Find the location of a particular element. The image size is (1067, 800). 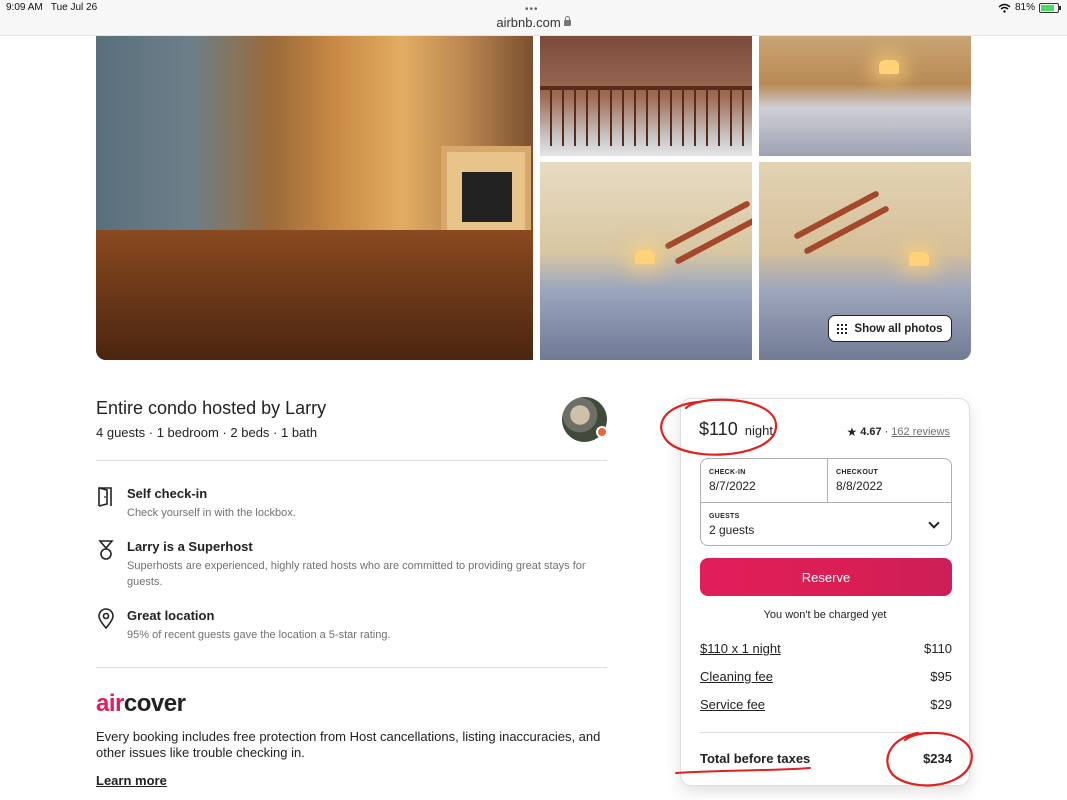

line-item-label: $110 x 1 night is located at coordinates (740, 648).